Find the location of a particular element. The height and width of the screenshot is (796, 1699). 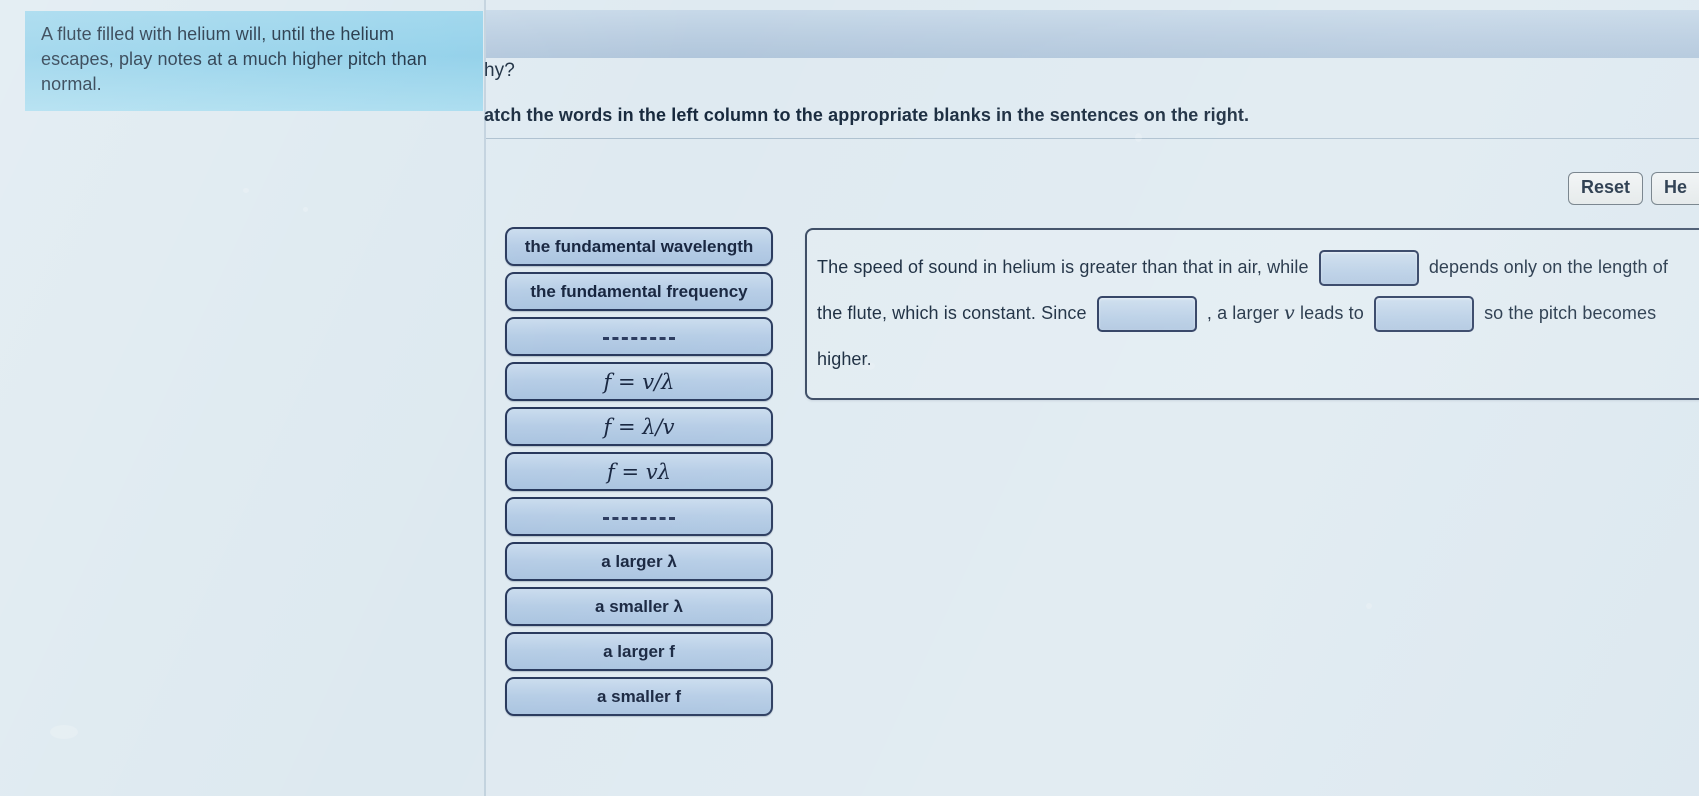

word-tile: a smaller λ is located at coordinates (639, 606).